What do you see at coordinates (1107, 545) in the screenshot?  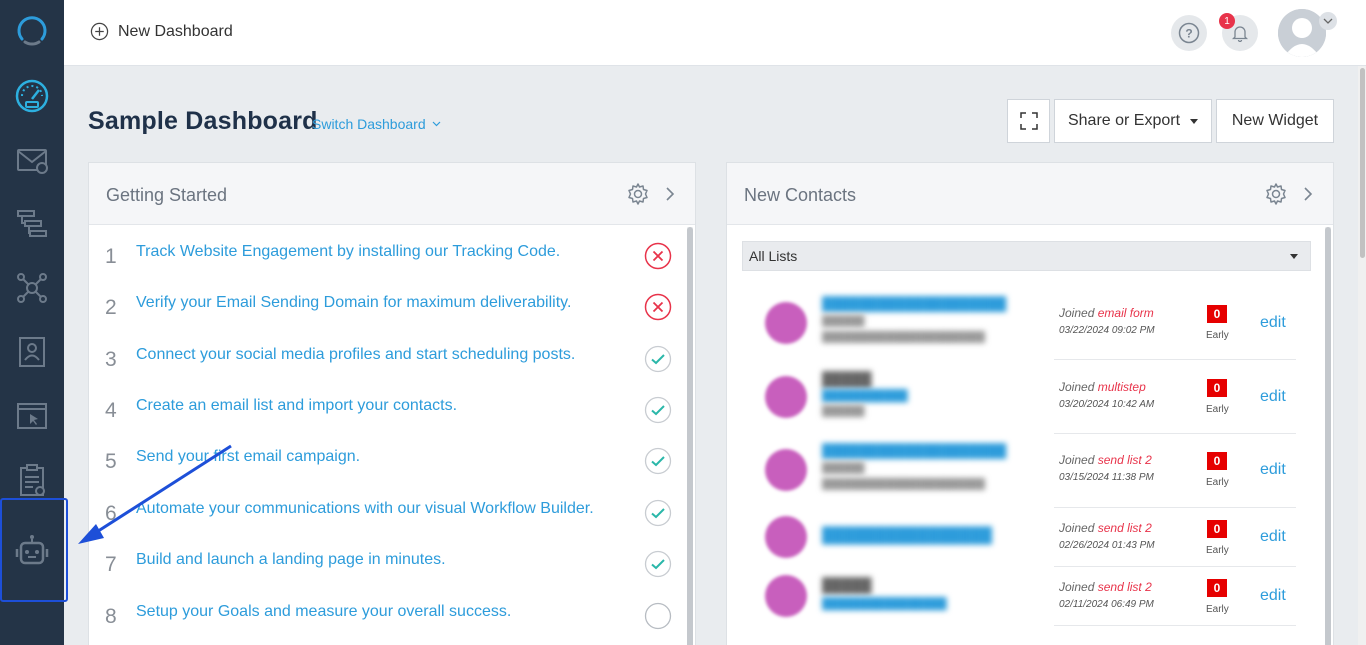 I see `joined-date: 02/26/2024 01:43 PM` at bounding box center [1107, 545].